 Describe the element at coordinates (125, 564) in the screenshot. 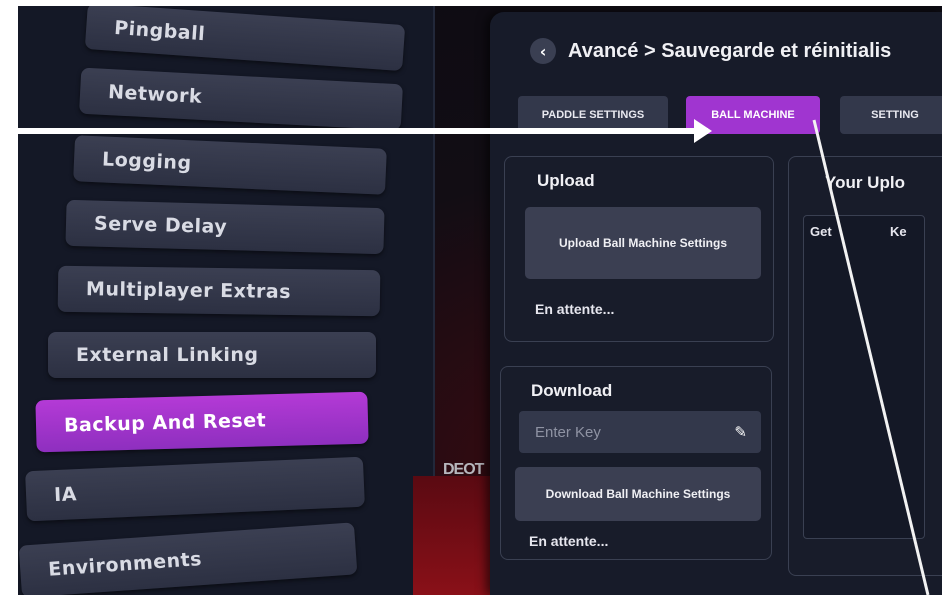

I see `menu-item-label: Environments` at that location.